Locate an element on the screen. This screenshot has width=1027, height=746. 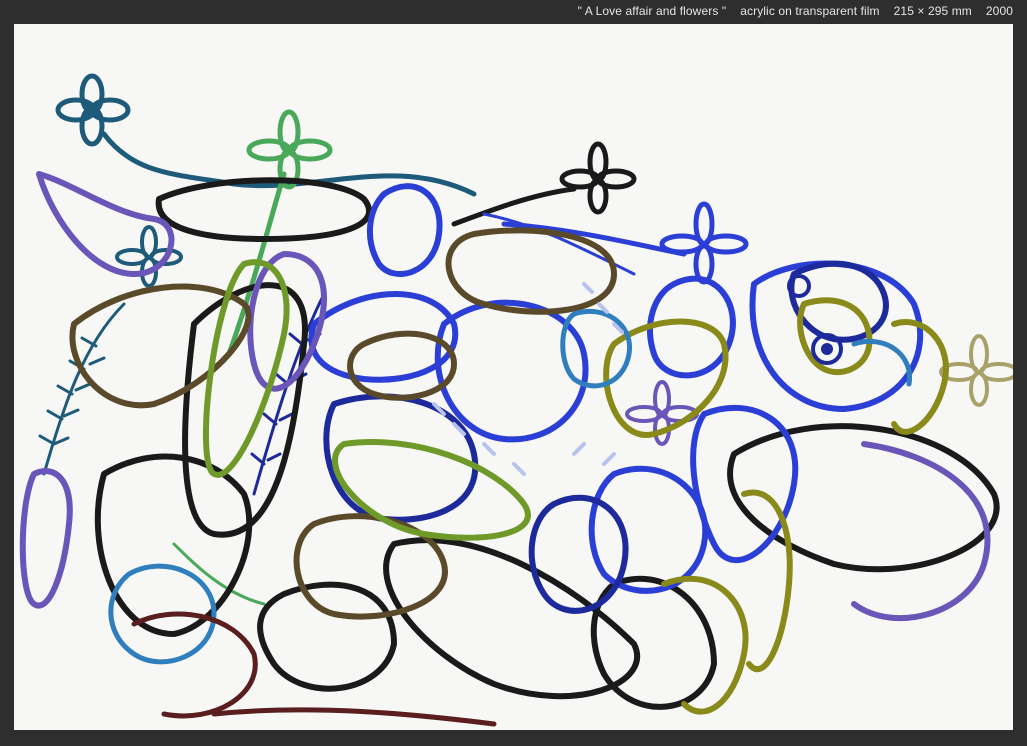
artwork-medium: acrylic on transparent film is located at coordinates (810, 11).